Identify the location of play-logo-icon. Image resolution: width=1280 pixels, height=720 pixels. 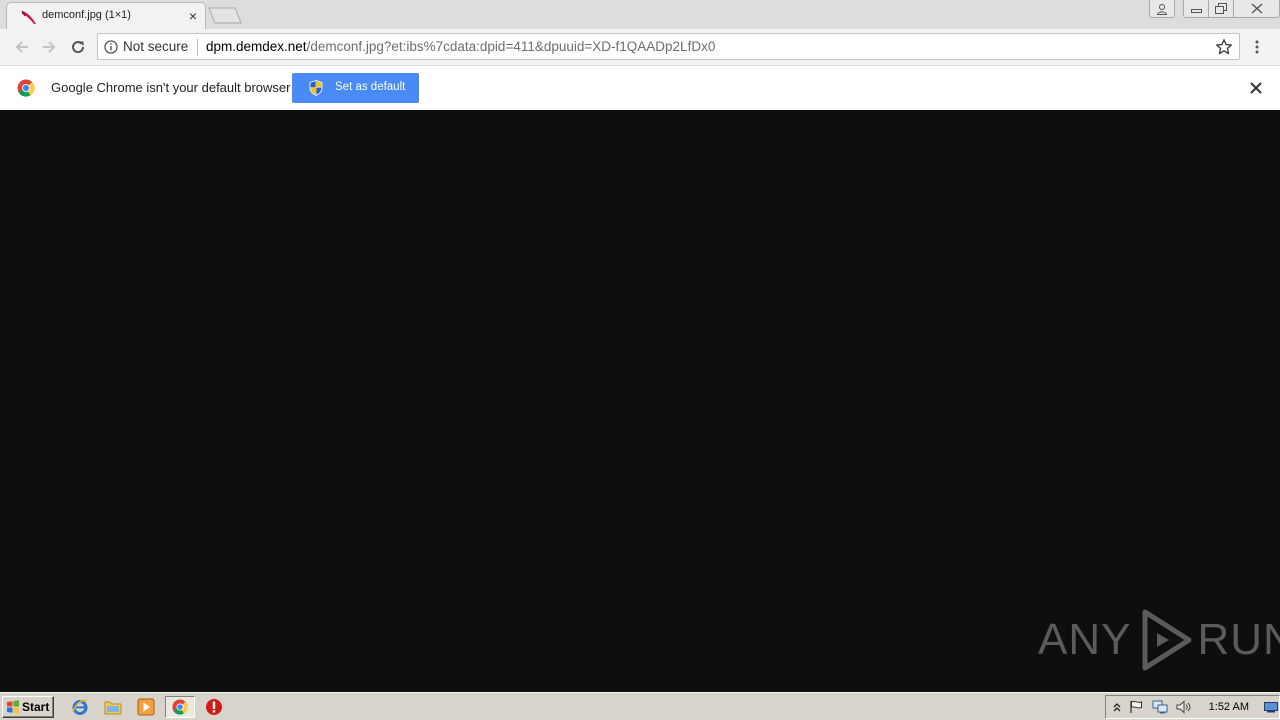
(1167, 640).